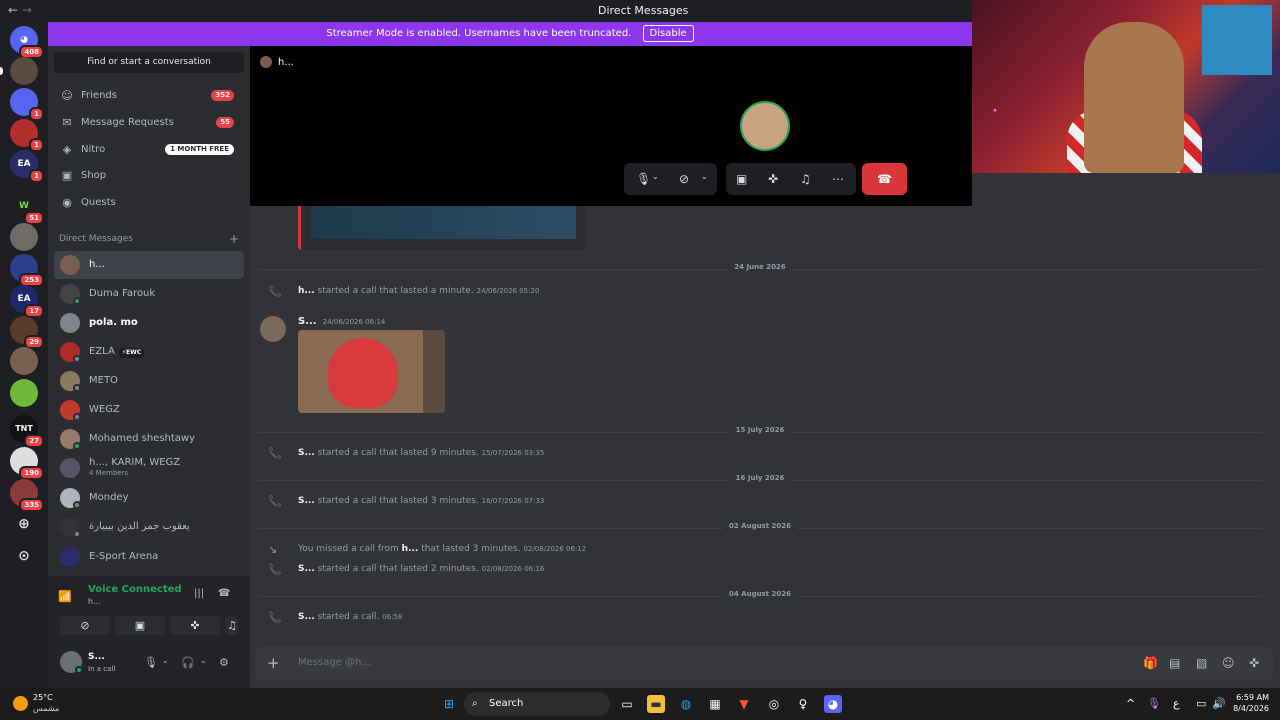  What do you see at coordinates (234, 239) in the screenshot?
I see `create-dm-icon: +` at bounding box center [234, 239].